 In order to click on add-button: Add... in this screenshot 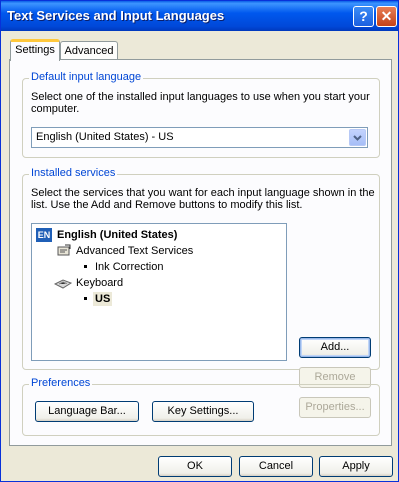, I will do `click(335, 347)`.